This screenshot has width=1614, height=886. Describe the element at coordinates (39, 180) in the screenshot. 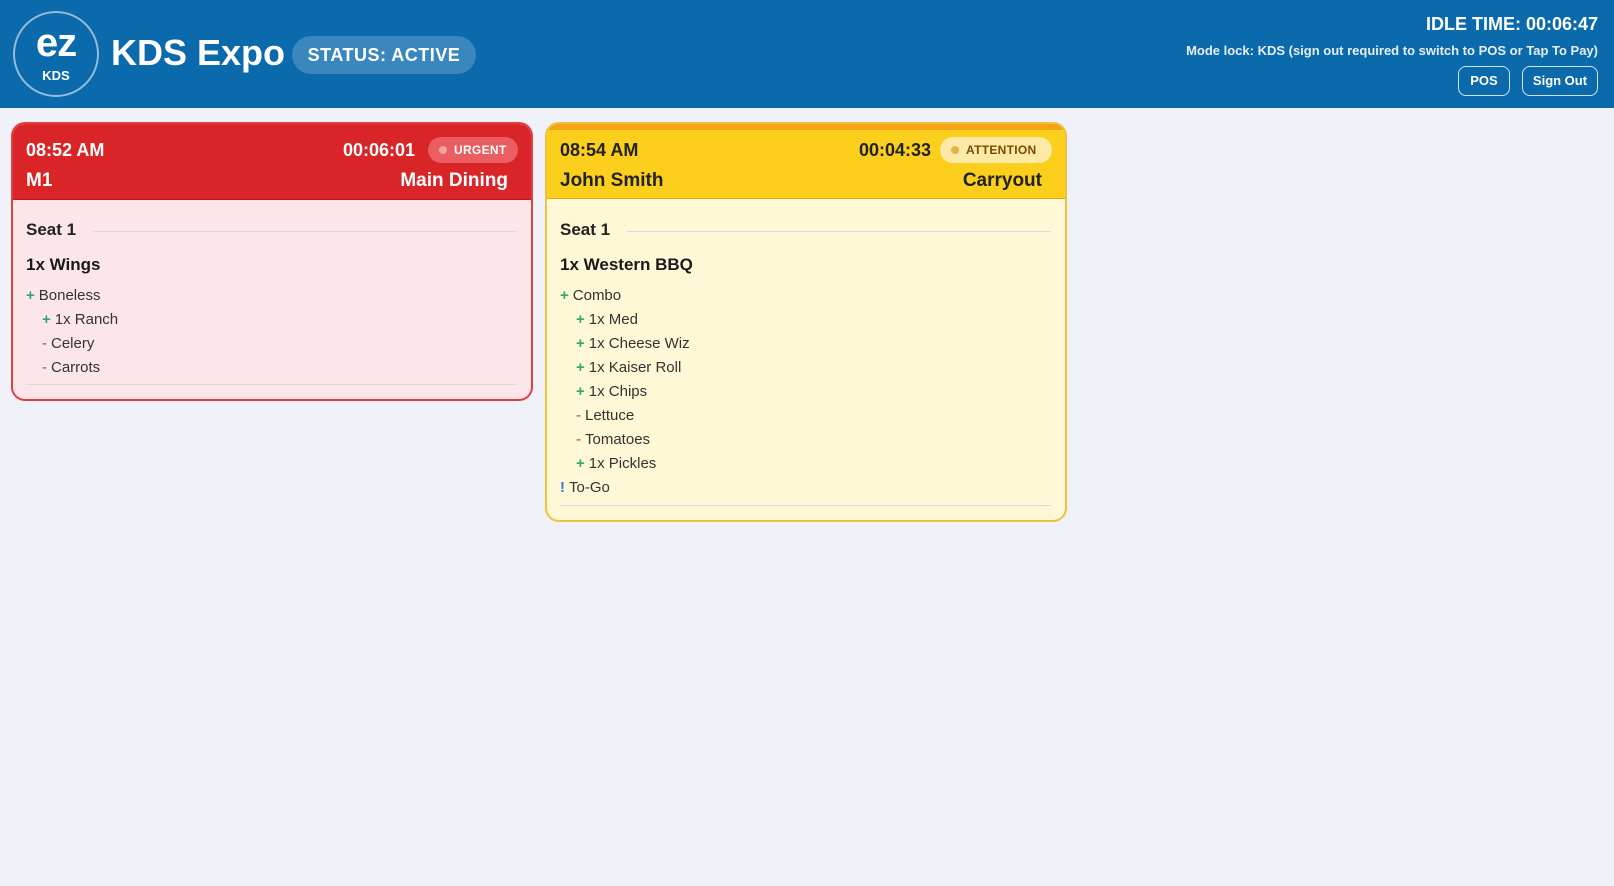

I see `ticket-order-id: M1` at that location.